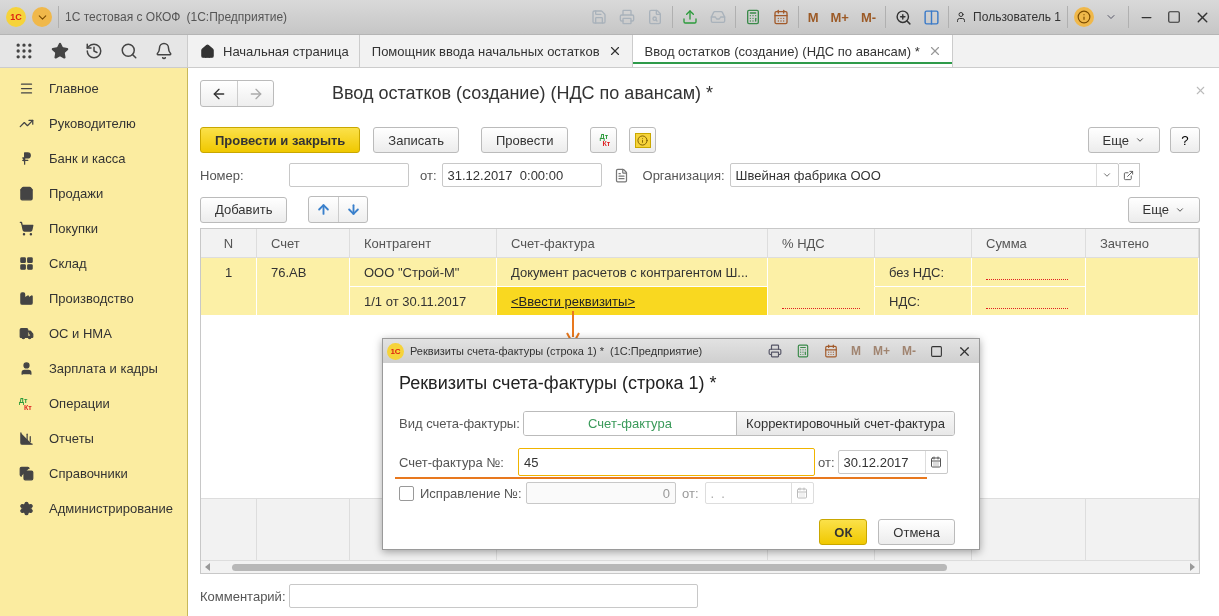 This screenshot has width=1219, height=616. What do you see at coordinates (821, 243) in the screenshot?
I see `column-header: % НДС` at bounding box center [821, 243].